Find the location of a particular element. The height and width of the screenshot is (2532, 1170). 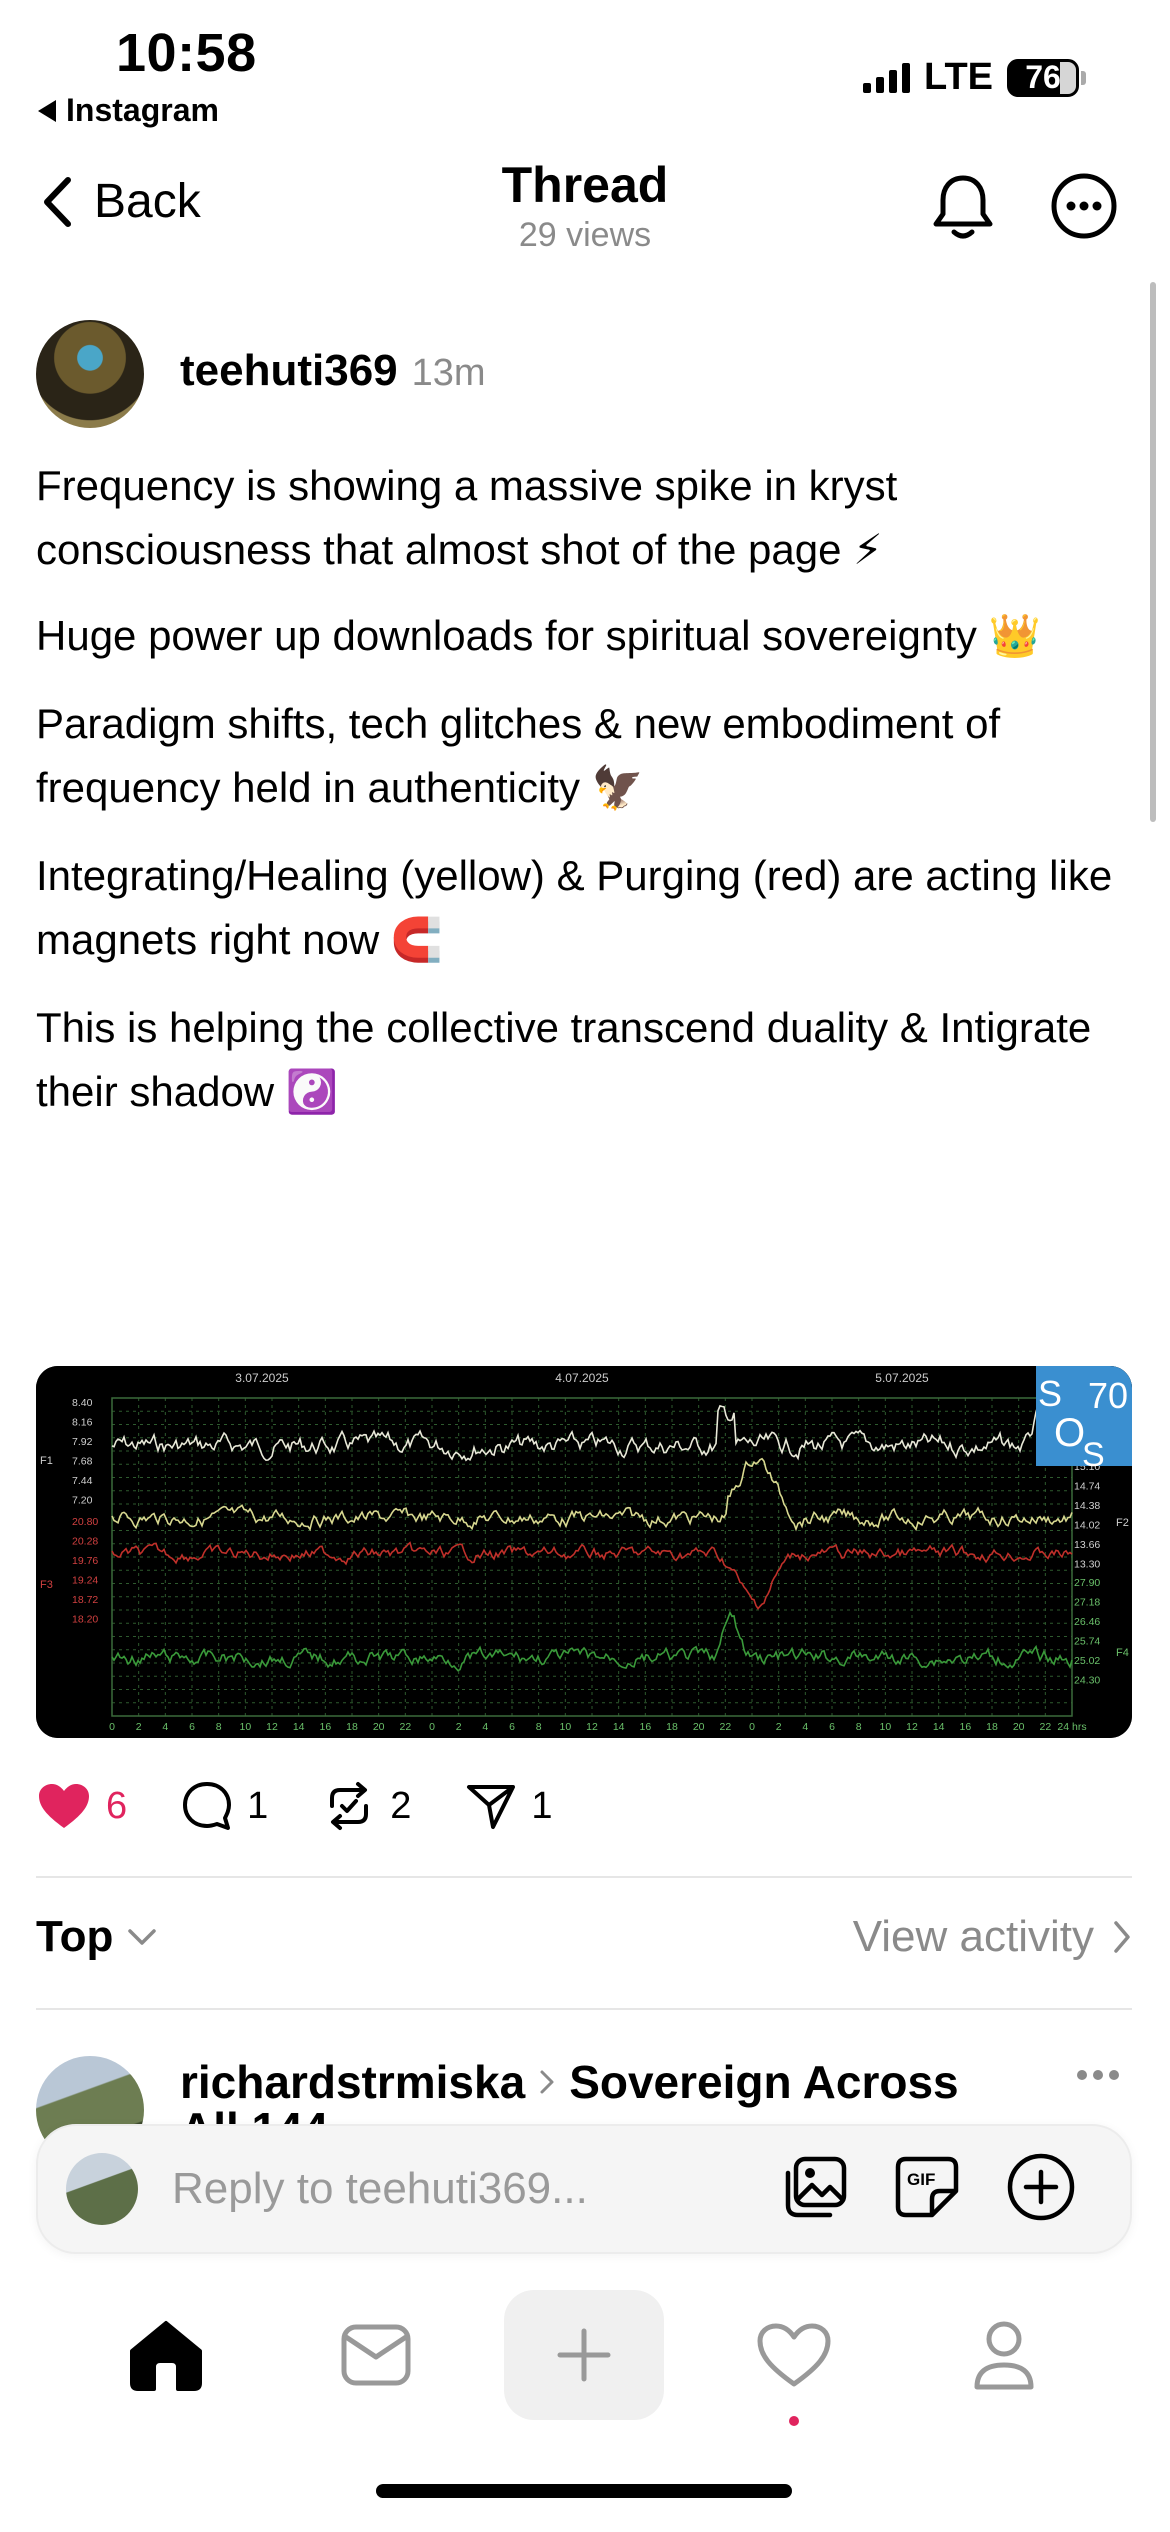

axis-label-f1: F1 is located at coordinates (46, 1461).